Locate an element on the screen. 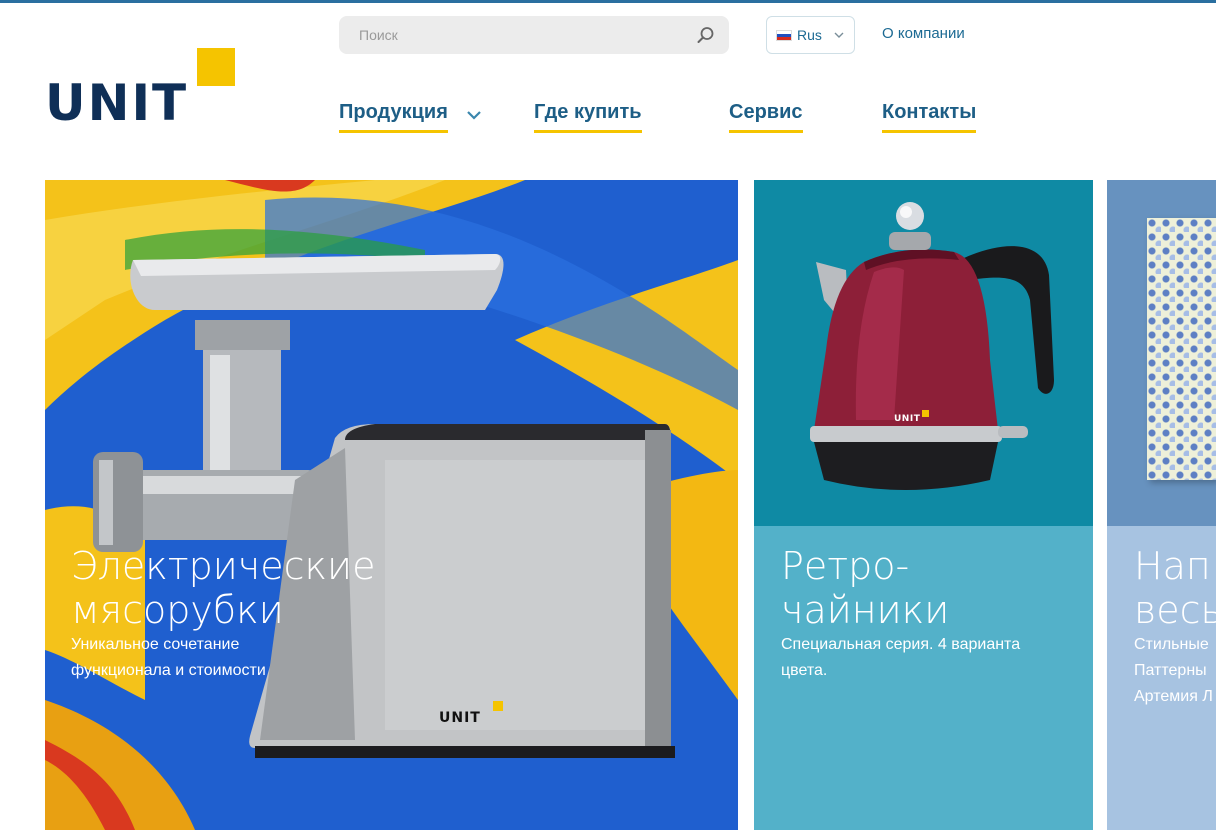 This screenshot has height=830, width=1216. top-accent-line is located at coordinates (608, 1).